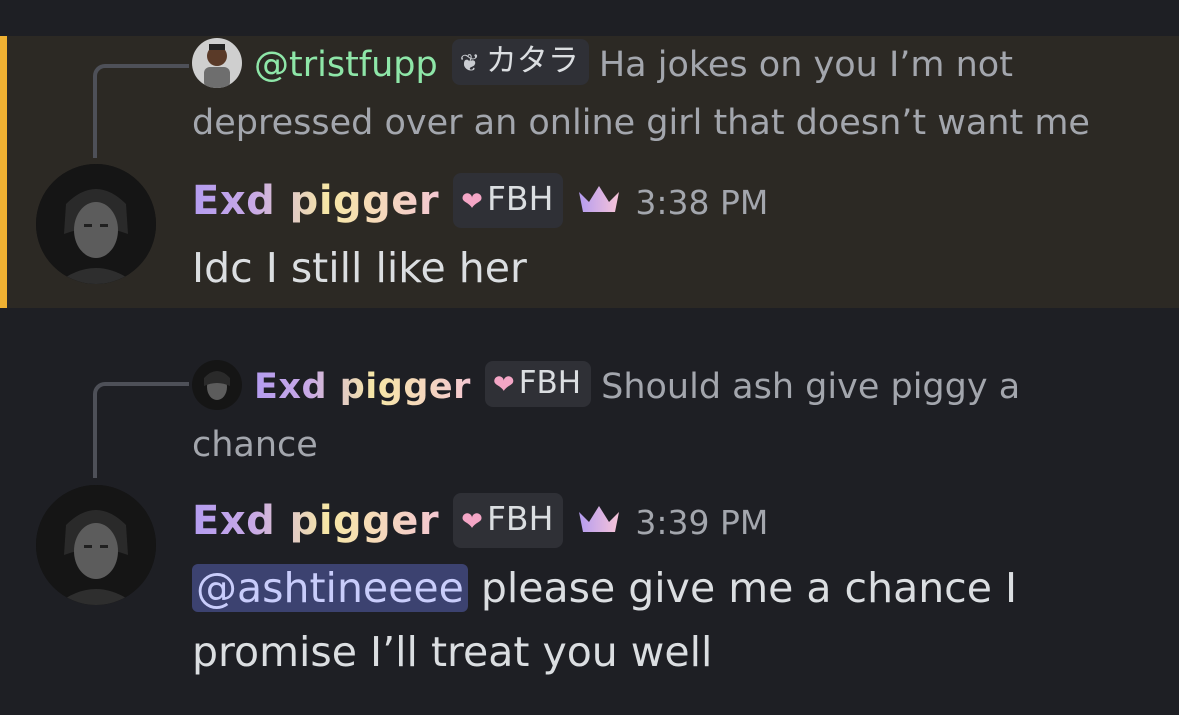 The image size is (1179, 715). I want to click on timestamp: 3:38 PM, so click(701, 202).